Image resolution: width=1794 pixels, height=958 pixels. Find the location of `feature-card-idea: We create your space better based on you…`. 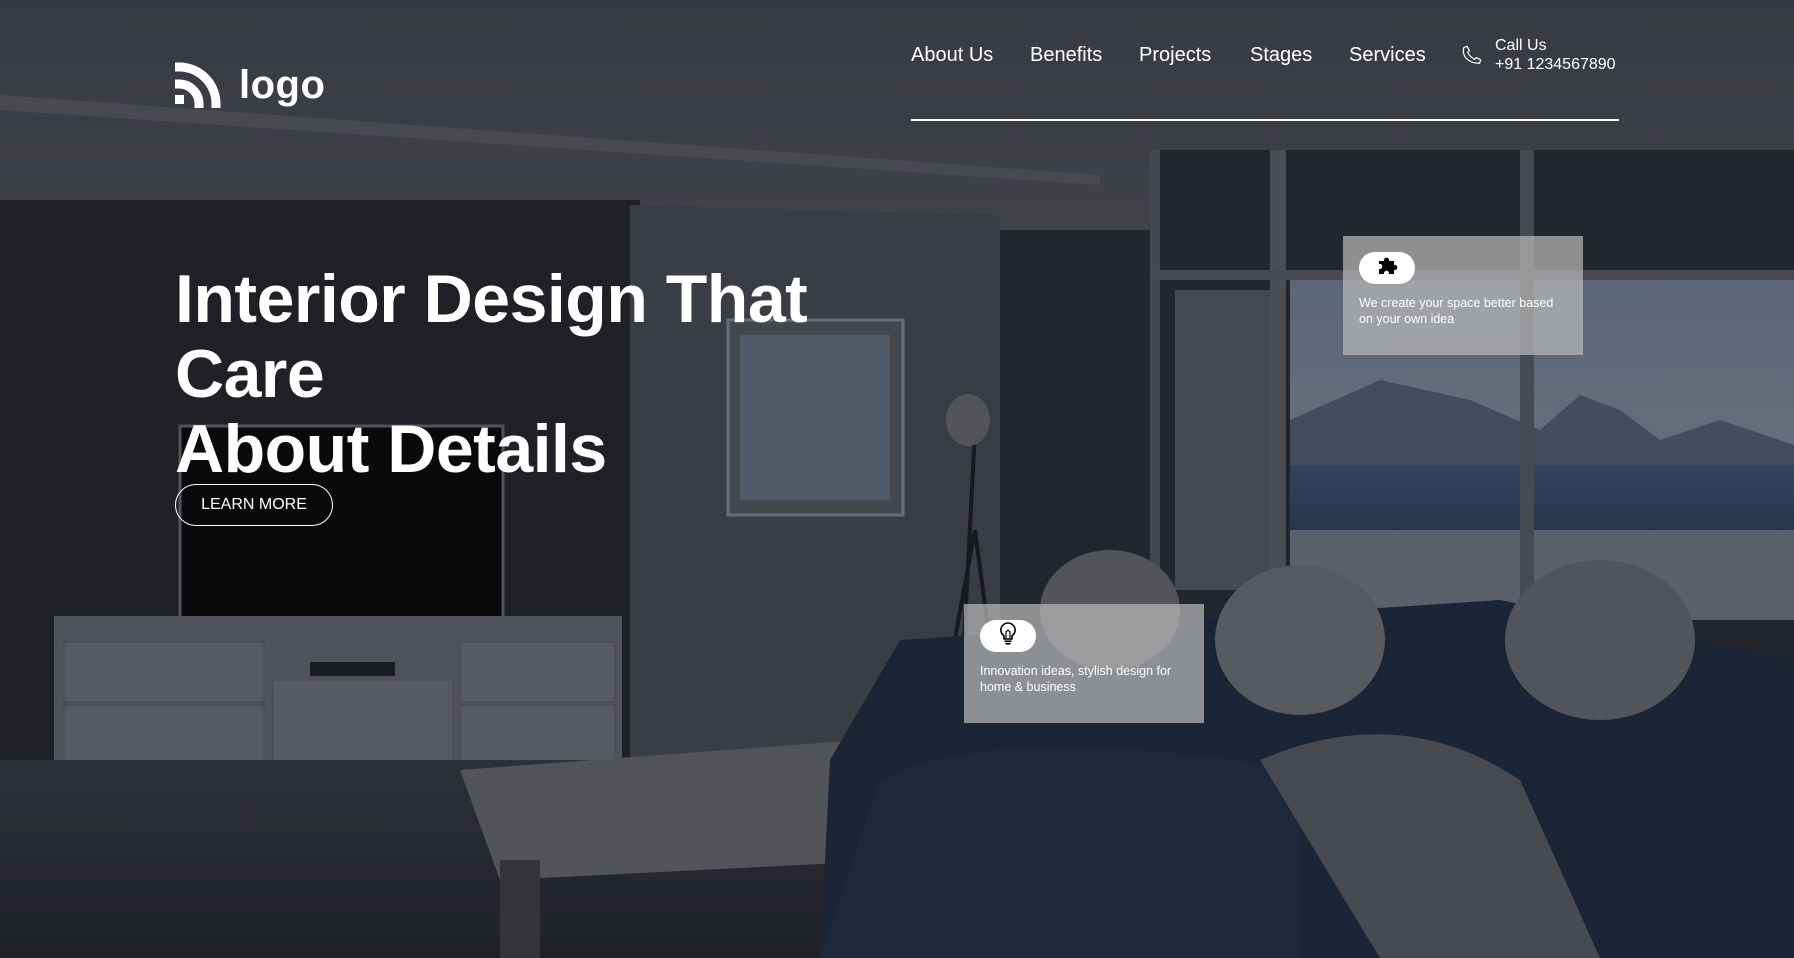

feature-card-idea: We create your space better based on you… is located at coordinates (1463, 295).